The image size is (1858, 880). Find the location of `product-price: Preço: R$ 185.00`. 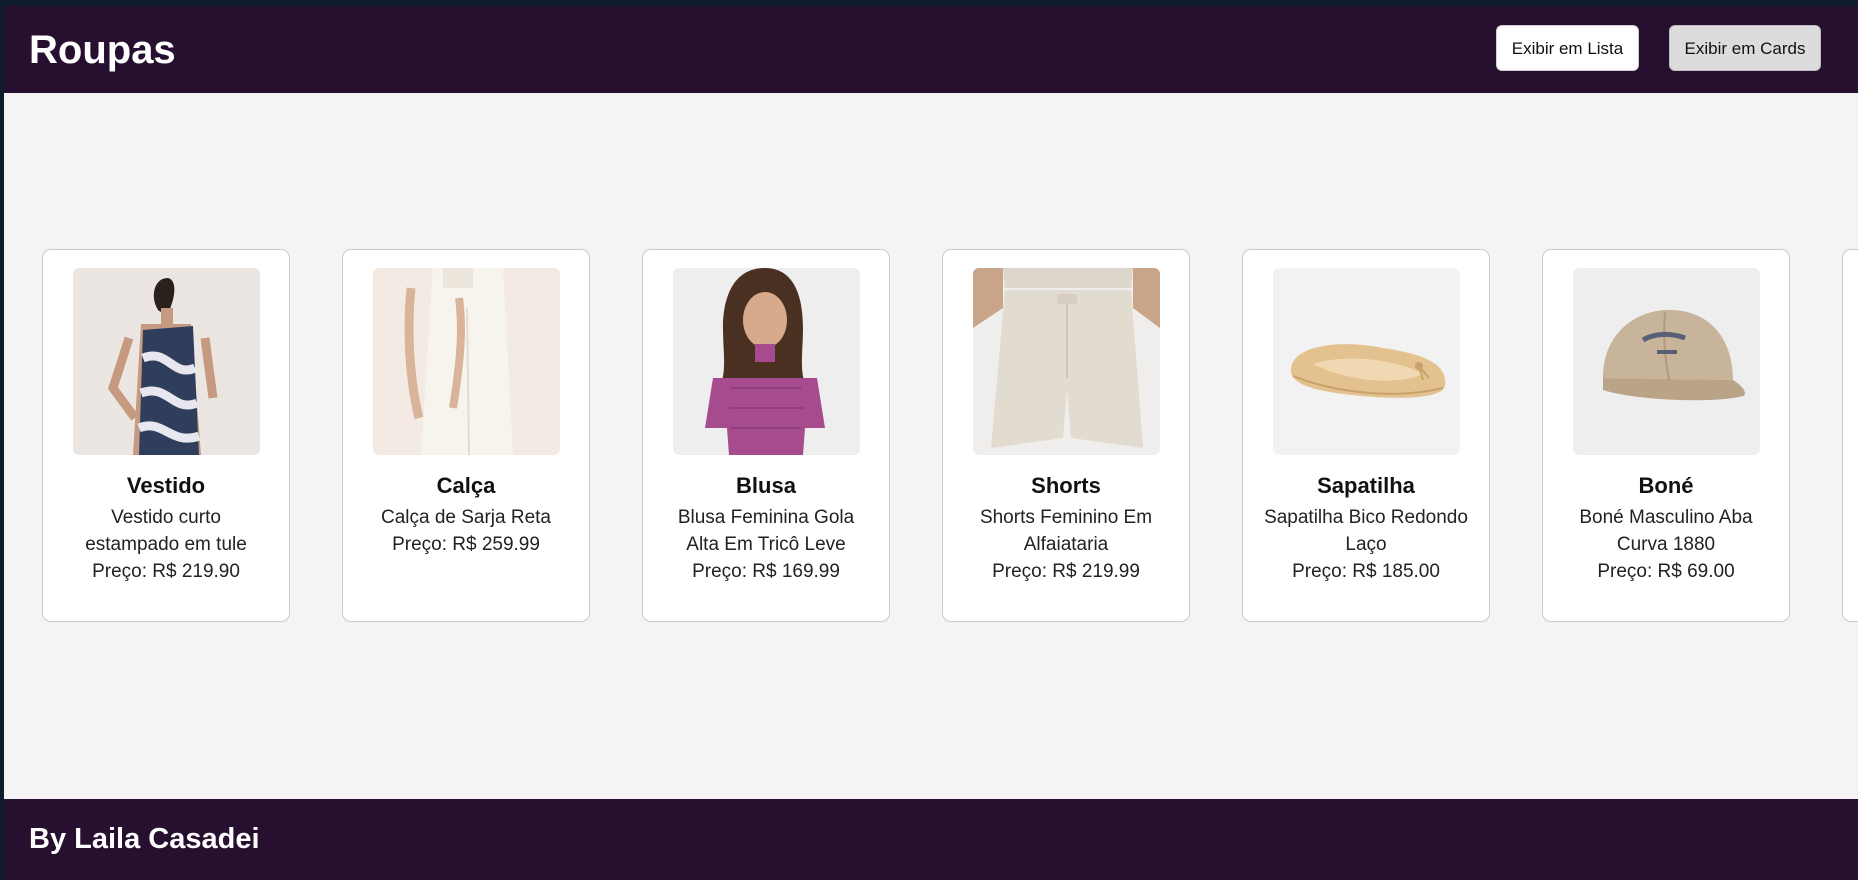

product-price: Preço: R$ 185.00 is located at coordinates (1366, 571).